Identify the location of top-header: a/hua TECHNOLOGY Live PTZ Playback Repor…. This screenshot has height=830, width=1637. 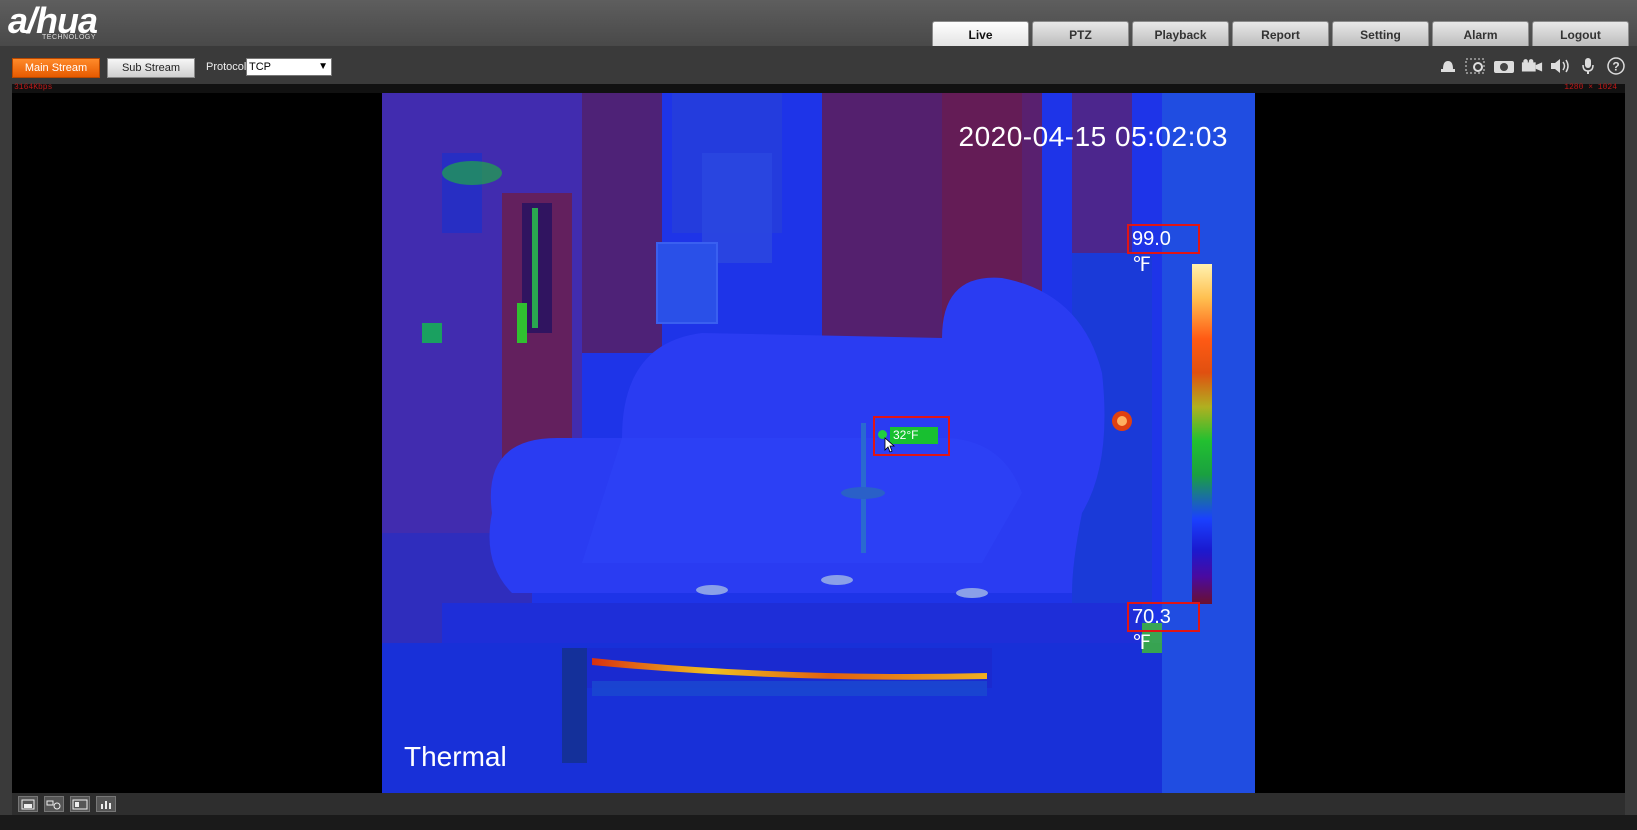
(818, 23).